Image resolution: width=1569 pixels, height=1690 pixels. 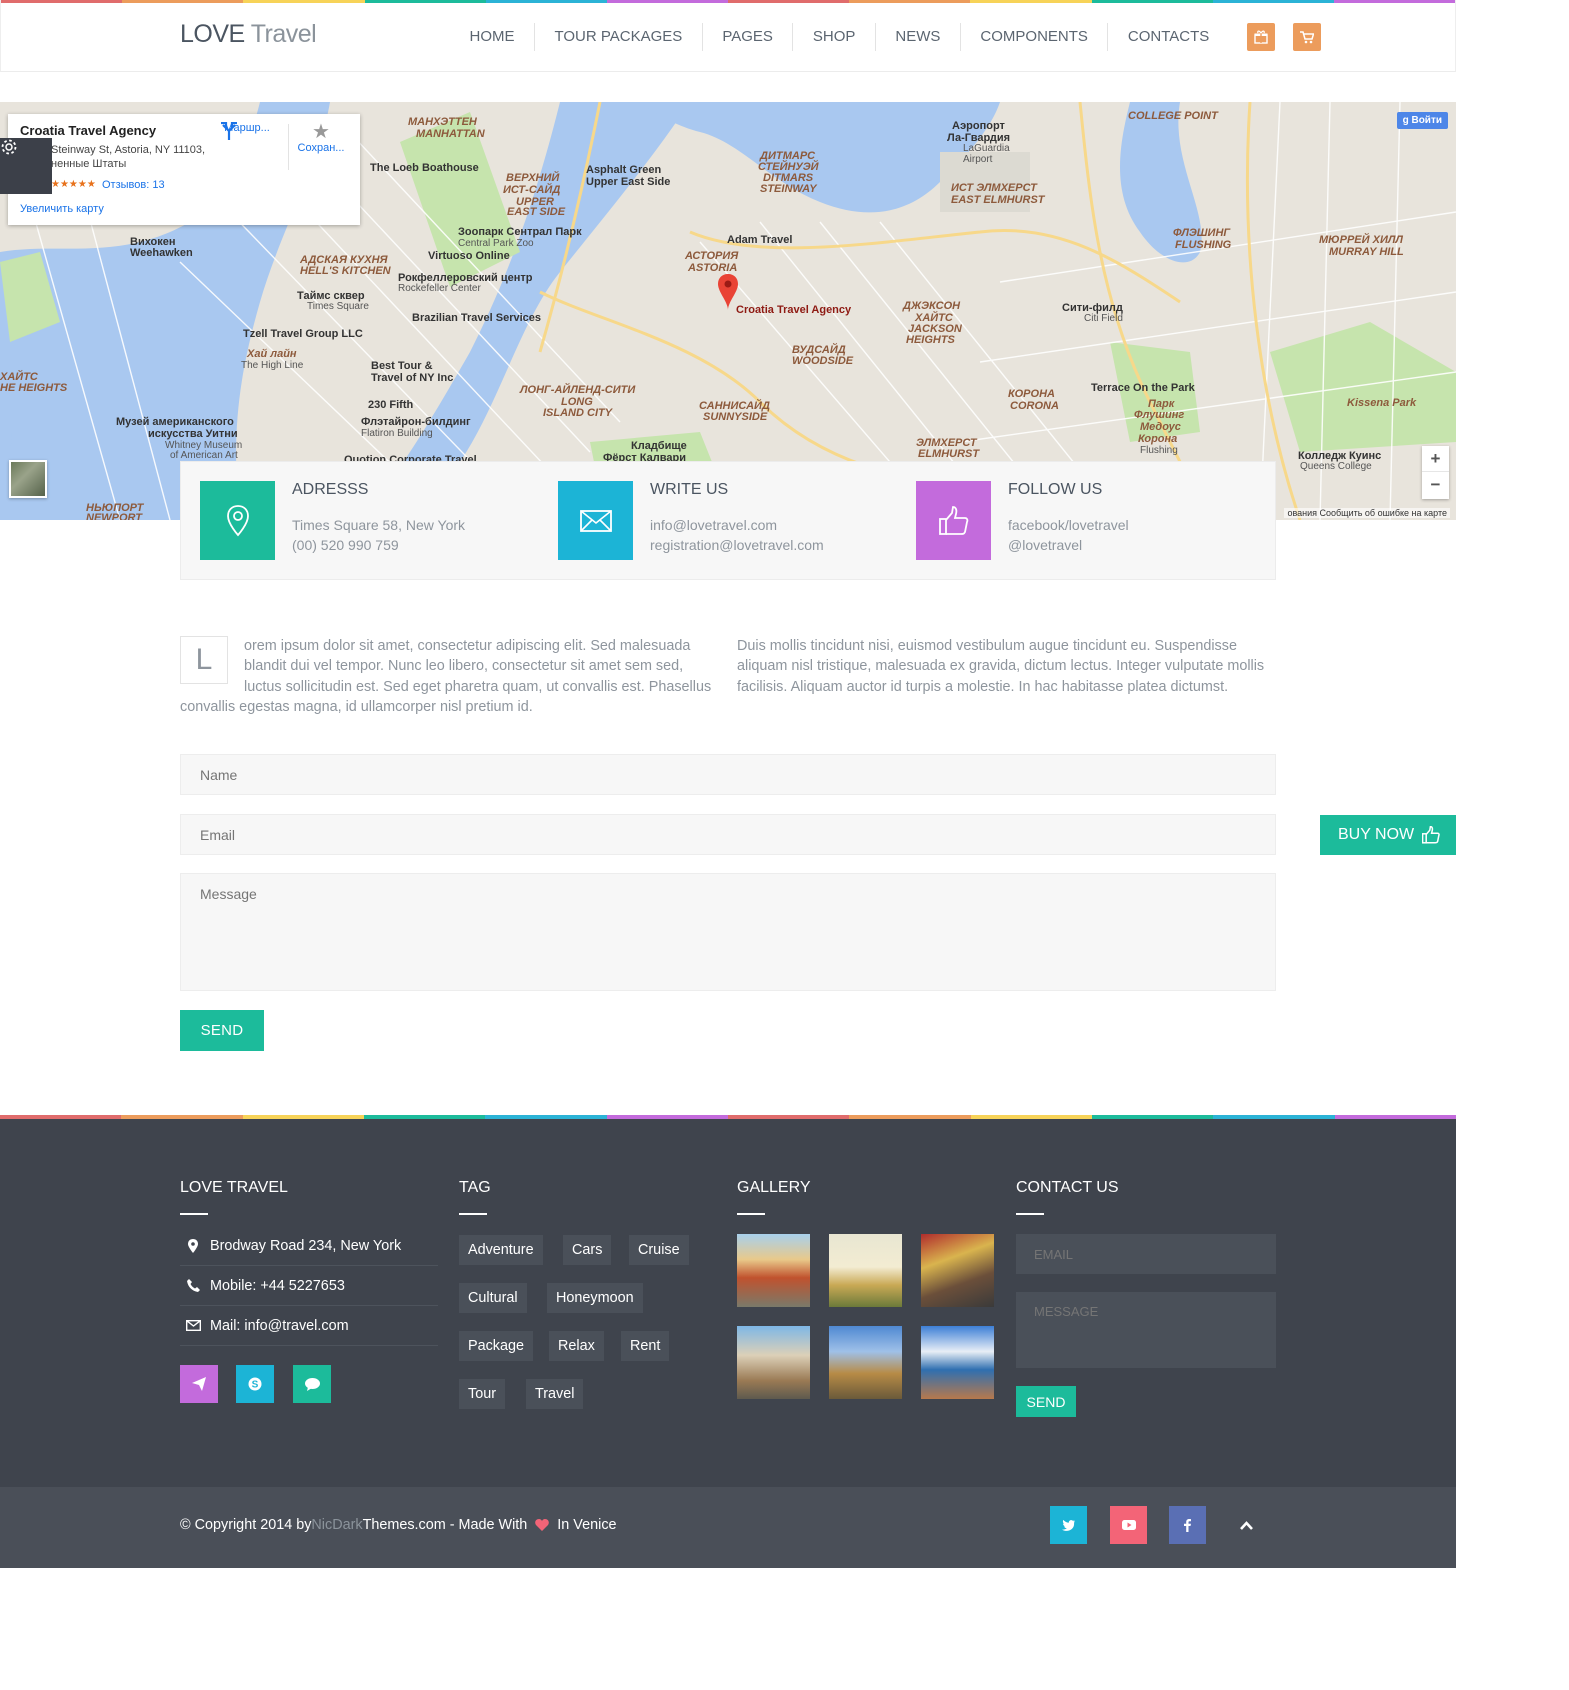 I want to click on map-report-link: ования Сообщить об ошибке на карте, so click(x=1367, y=513).